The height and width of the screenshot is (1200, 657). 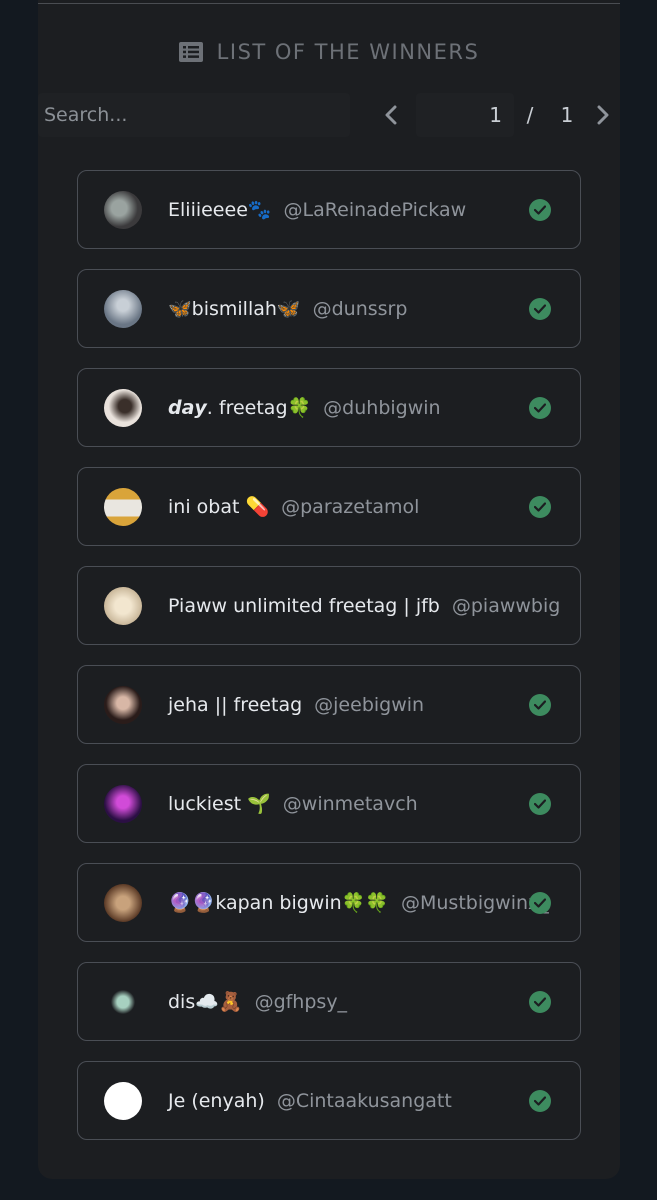 What do you see at coordinates (567, 115) in the screenshot?
I see `page-total: 1` at bounding box center [567, 115].